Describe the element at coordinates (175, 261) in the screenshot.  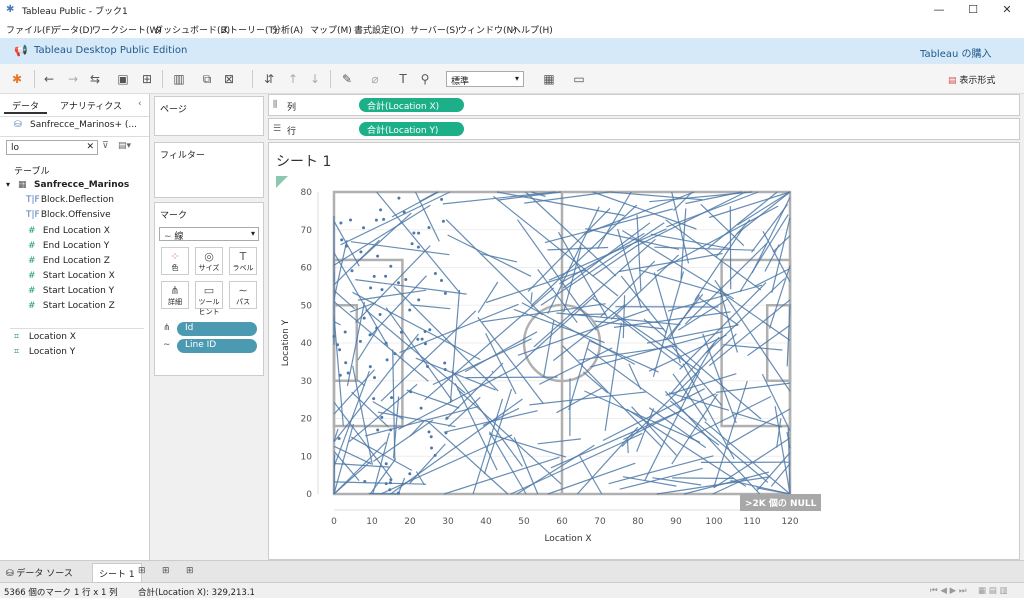
I see `color-button: ⁘ 色` at that location.